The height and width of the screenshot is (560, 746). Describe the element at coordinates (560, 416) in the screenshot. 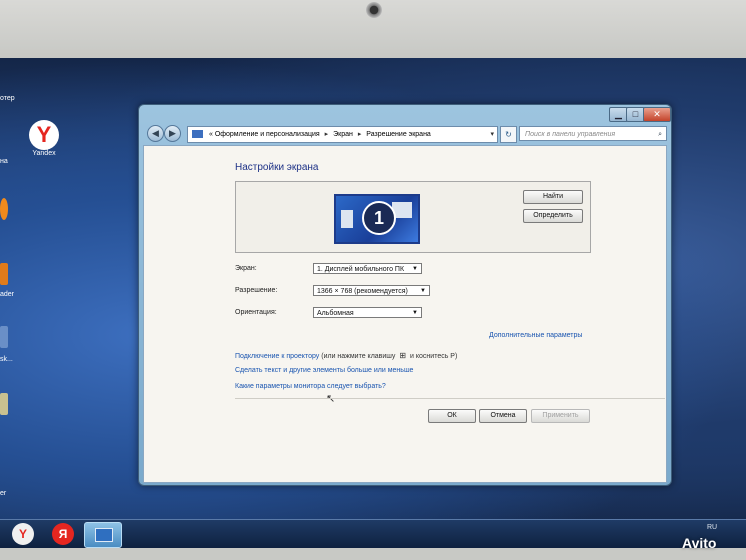

I see `apply-button: Применить` at that location.